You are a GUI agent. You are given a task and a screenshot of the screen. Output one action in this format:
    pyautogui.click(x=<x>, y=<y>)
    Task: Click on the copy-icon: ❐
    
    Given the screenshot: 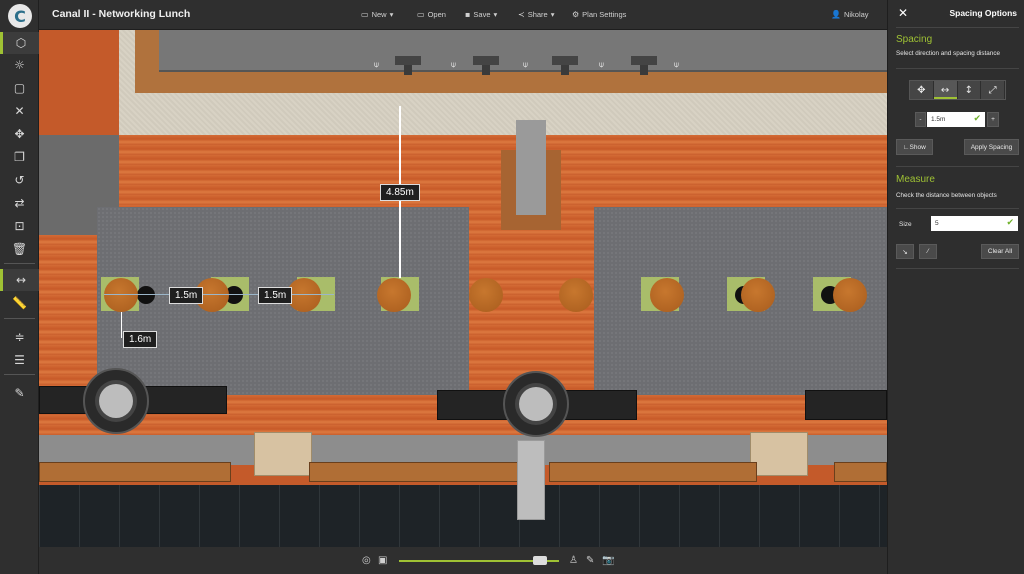 What is the action you would take?
    pyautogui.click(x=19, y=157)
    